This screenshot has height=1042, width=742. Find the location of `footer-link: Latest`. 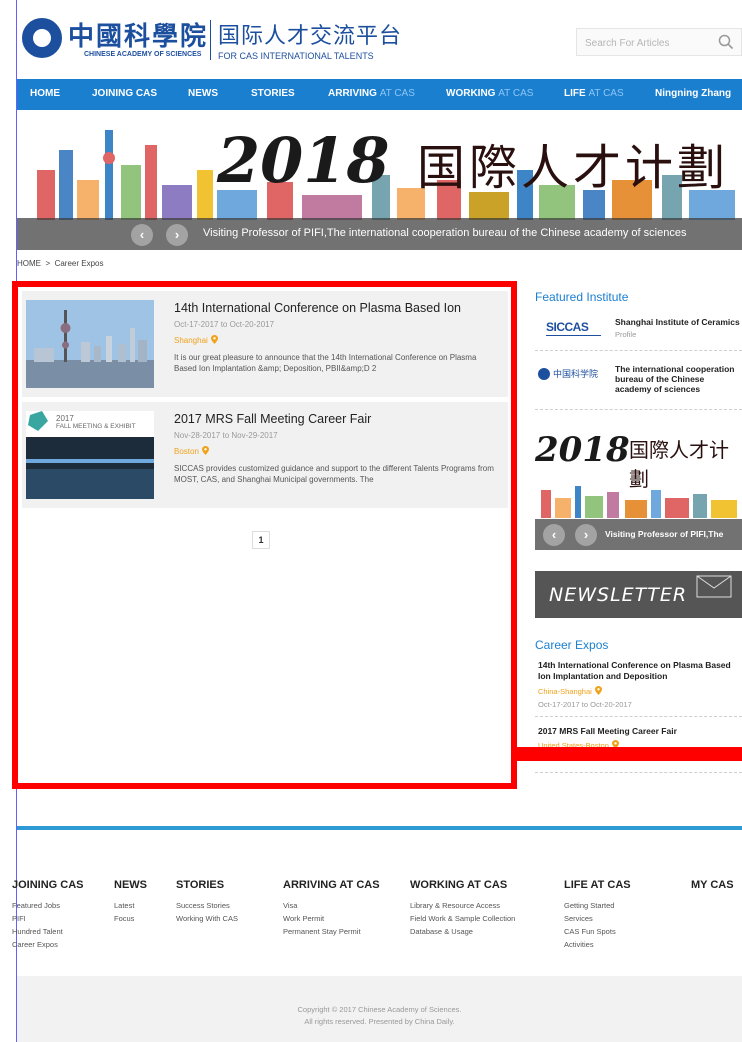

footer-link: Latest is located at coordinates (124, 905).